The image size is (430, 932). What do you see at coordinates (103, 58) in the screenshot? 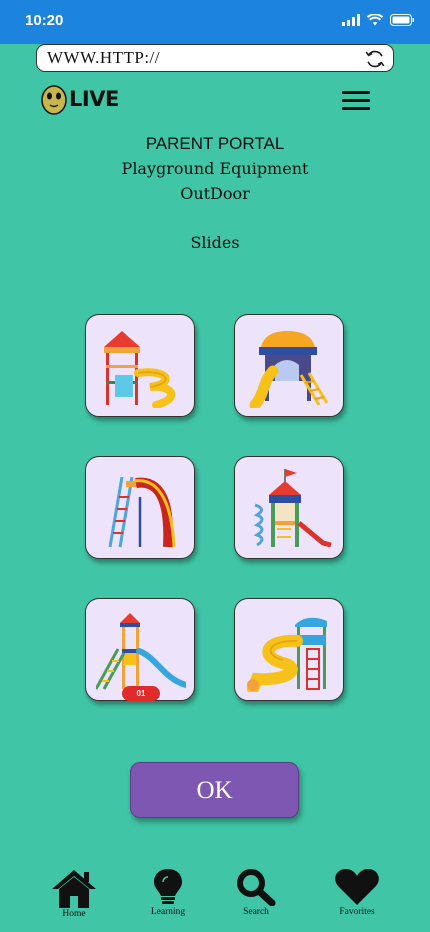
I see `url-text: WWW.HTTP://` at bounding box center [103, 58].